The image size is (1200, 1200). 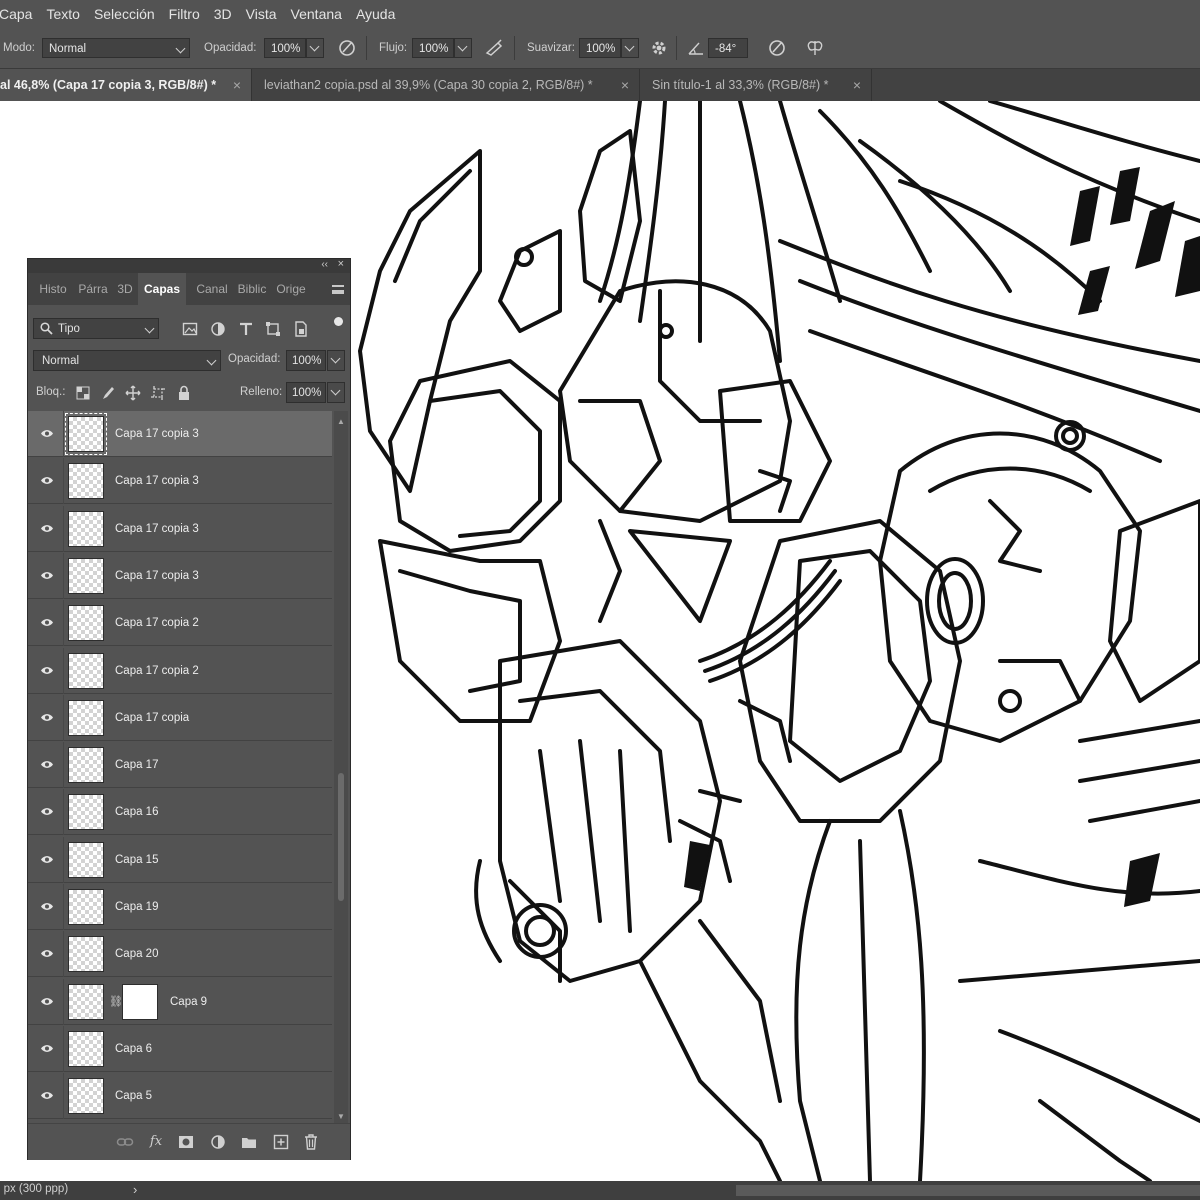 I want to click on menu-item: Ayuda, so click(x=375, y=14).